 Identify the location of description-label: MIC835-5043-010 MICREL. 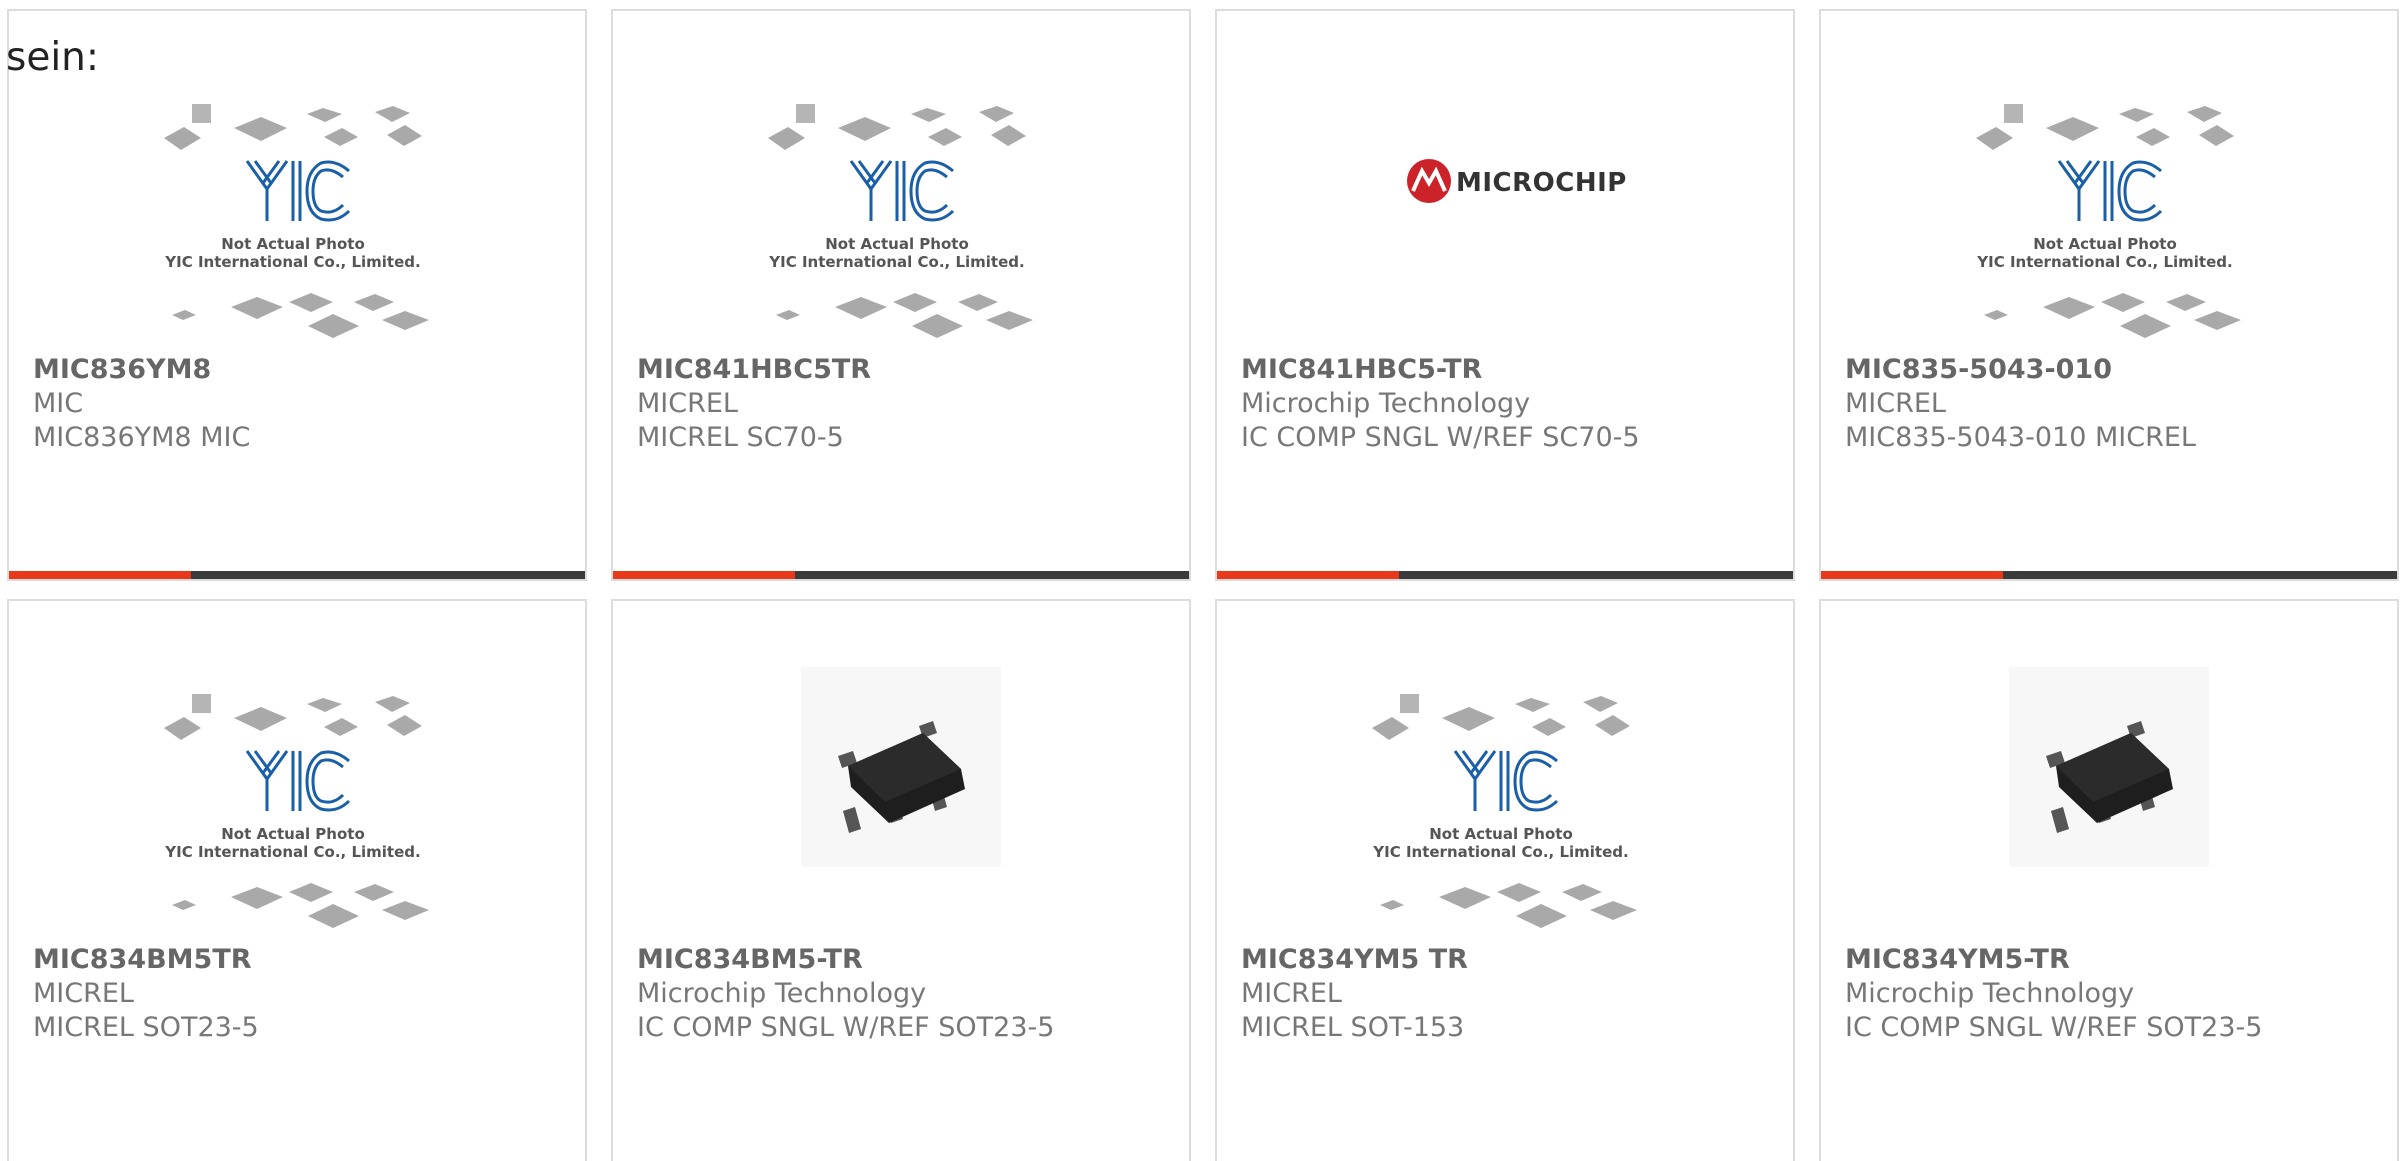
(2020, 437).